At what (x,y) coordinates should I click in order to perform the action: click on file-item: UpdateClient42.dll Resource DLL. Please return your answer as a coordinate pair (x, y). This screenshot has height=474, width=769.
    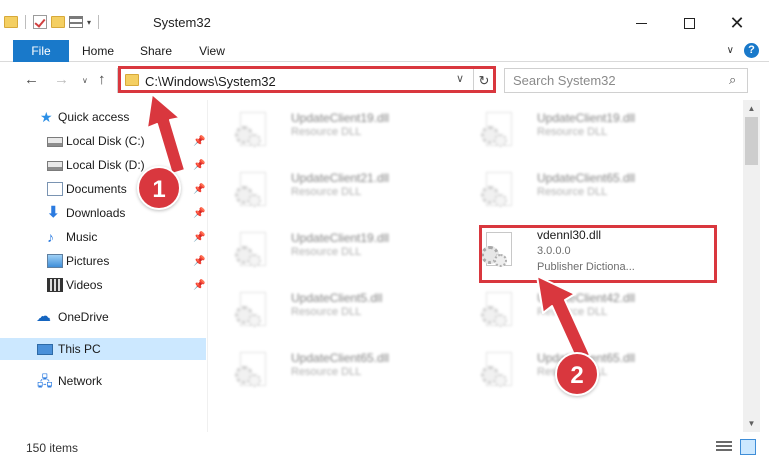
    Looking at the image, I should click on (581, 308).